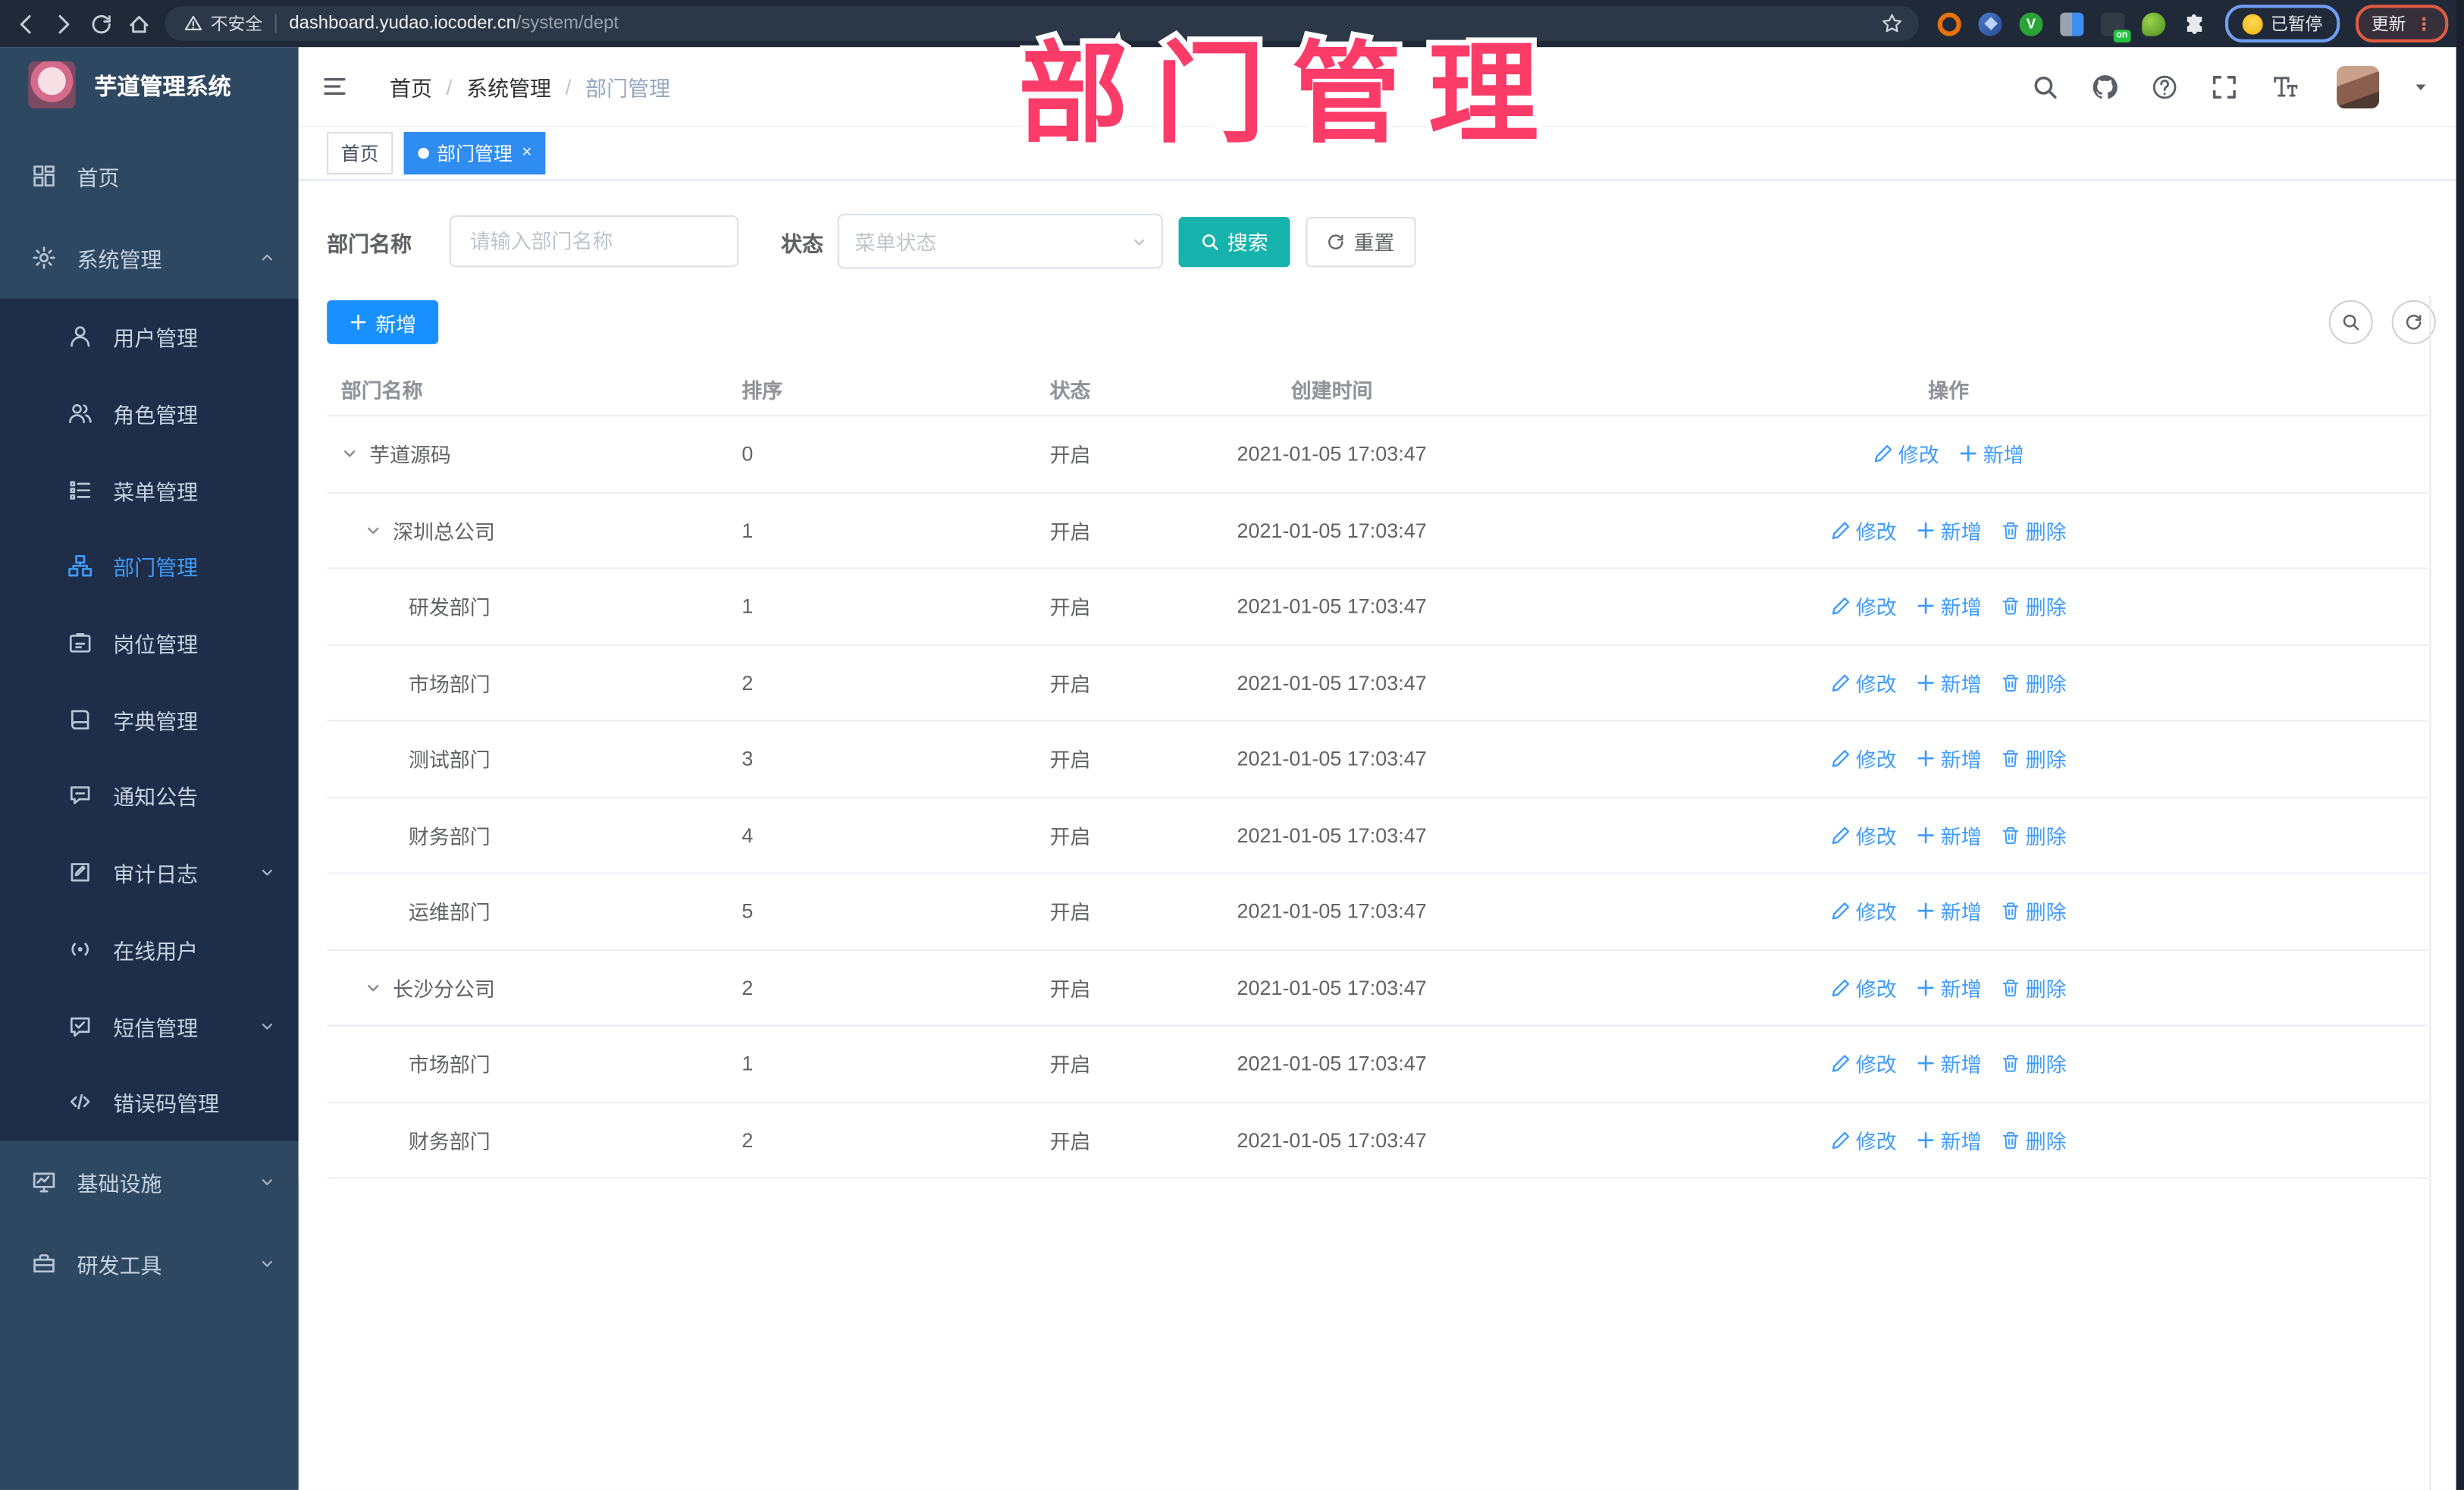 The image size is (2464, 1490). Describe the element at coordinates (526, 153) in the screenshot. I see `close-icon: ×` at that location.